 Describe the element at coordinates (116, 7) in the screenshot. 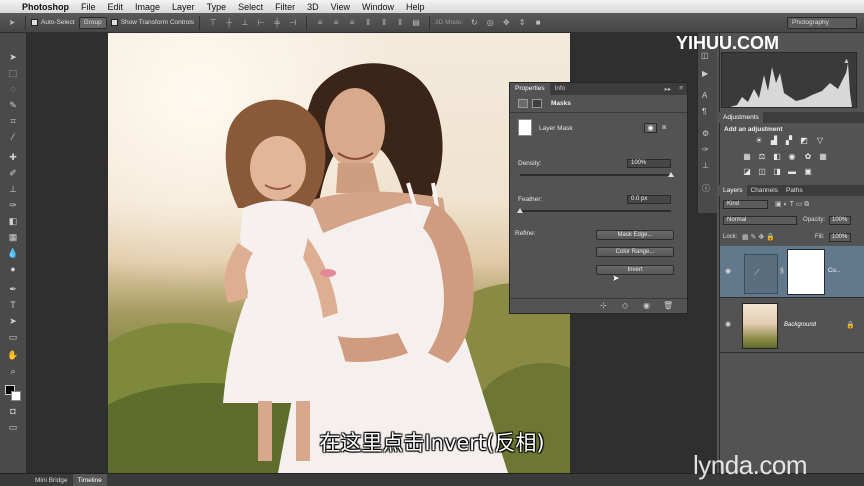

I see `menu-edit: Edit` at that location.